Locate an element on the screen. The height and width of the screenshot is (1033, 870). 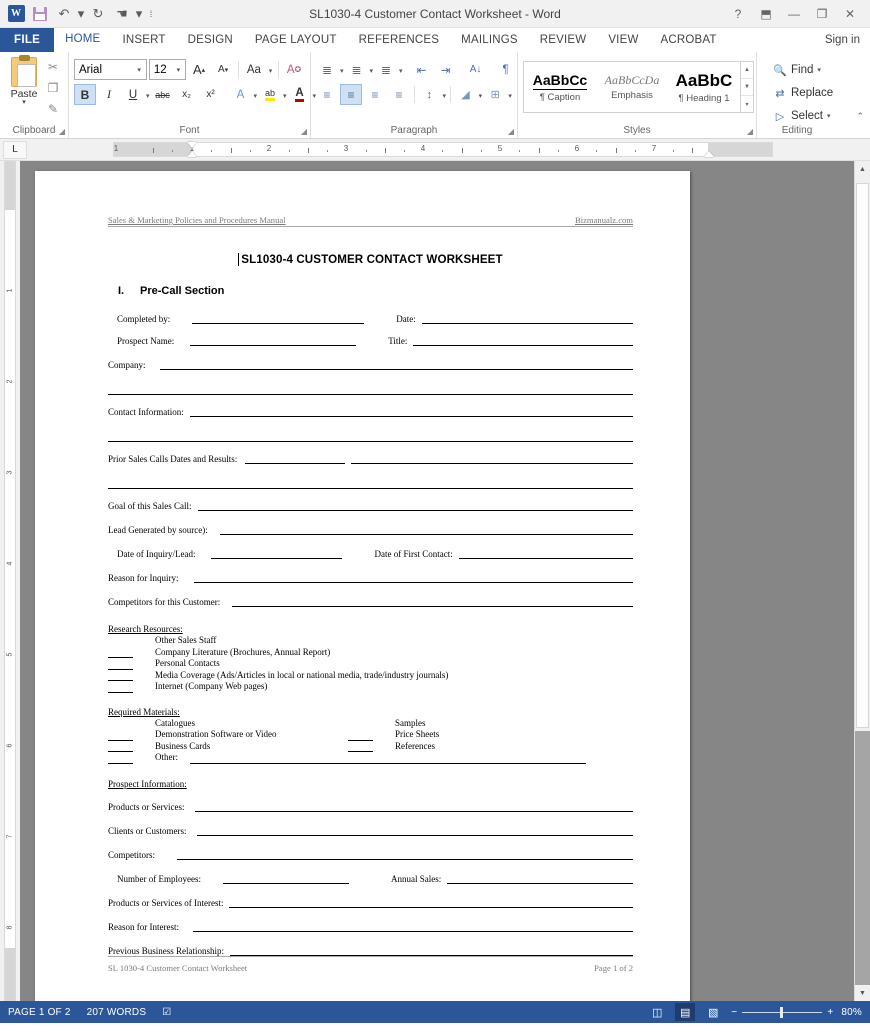
change-case-chevron-down-icon: ▾ is located at coordinates (270, 69).